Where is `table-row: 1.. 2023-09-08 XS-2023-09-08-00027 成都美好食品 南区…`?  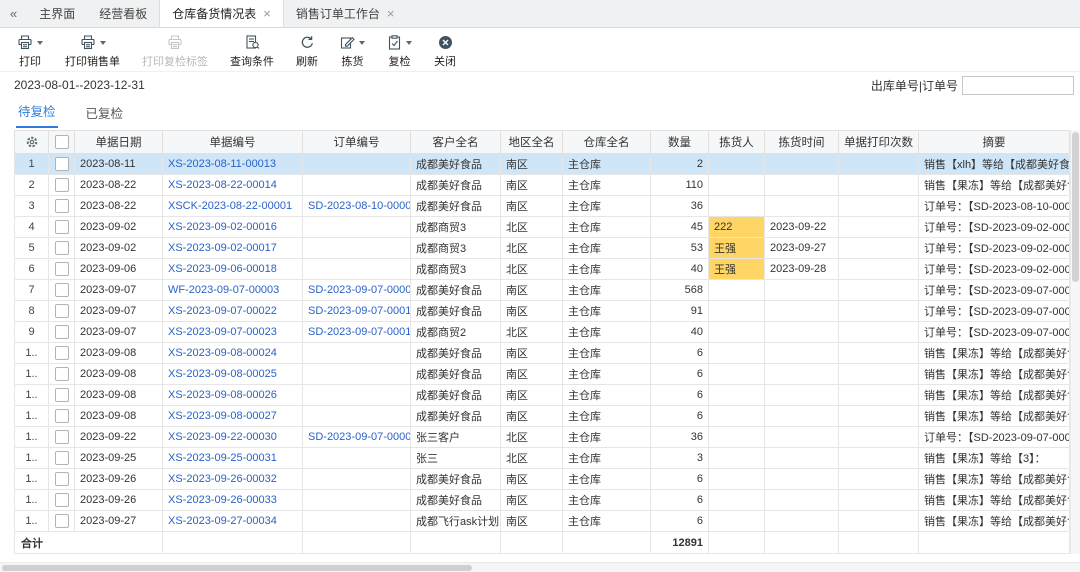
table-row: 1.. 2023-09-08 XS-2023-09-08-00027 成都美好食品 南区… is located at coordinates (542, 416).